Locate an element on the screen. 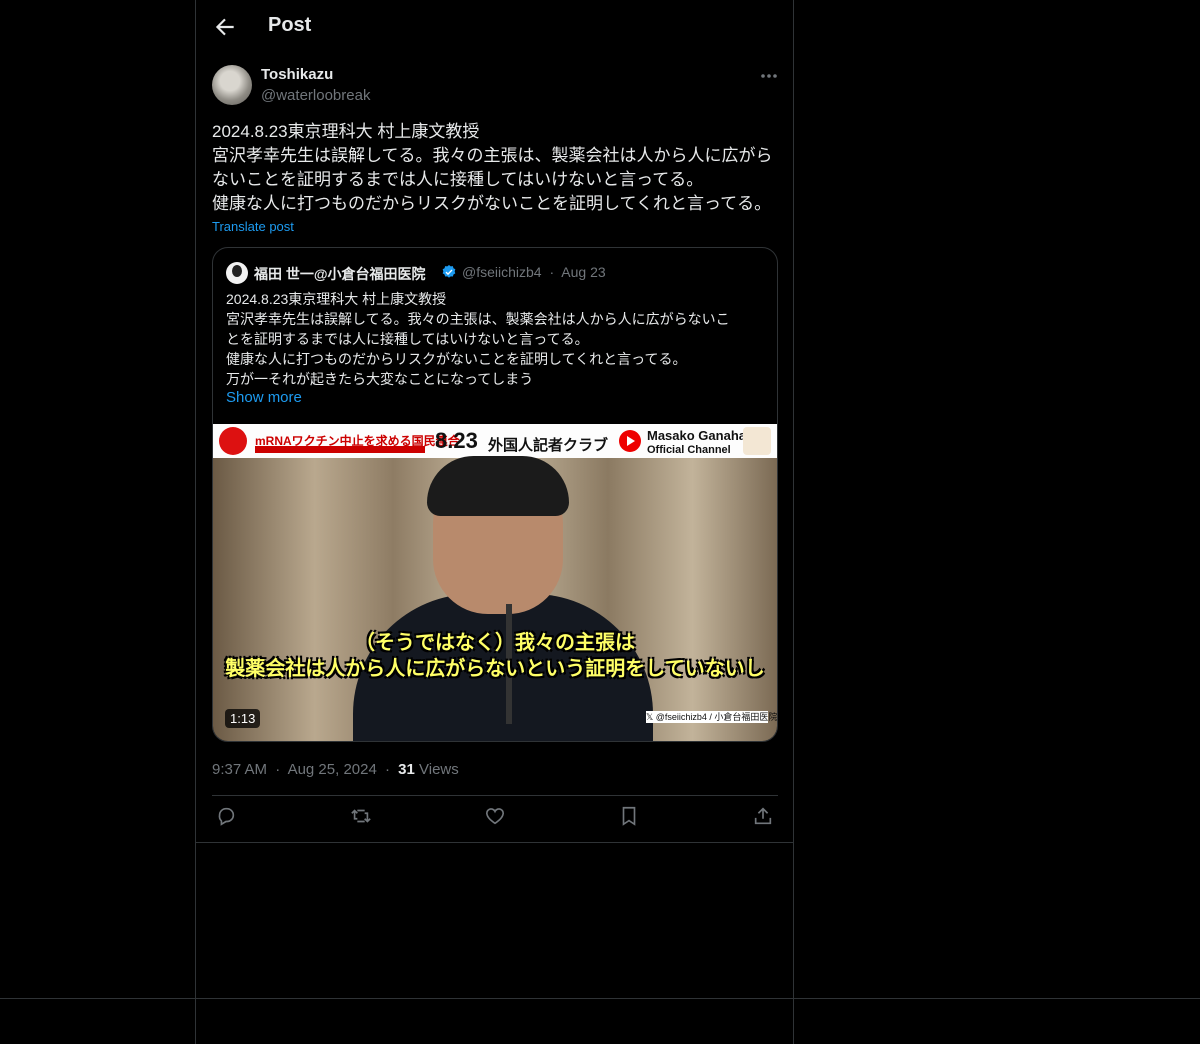  banner-subline is located at coordinates (340, 449).